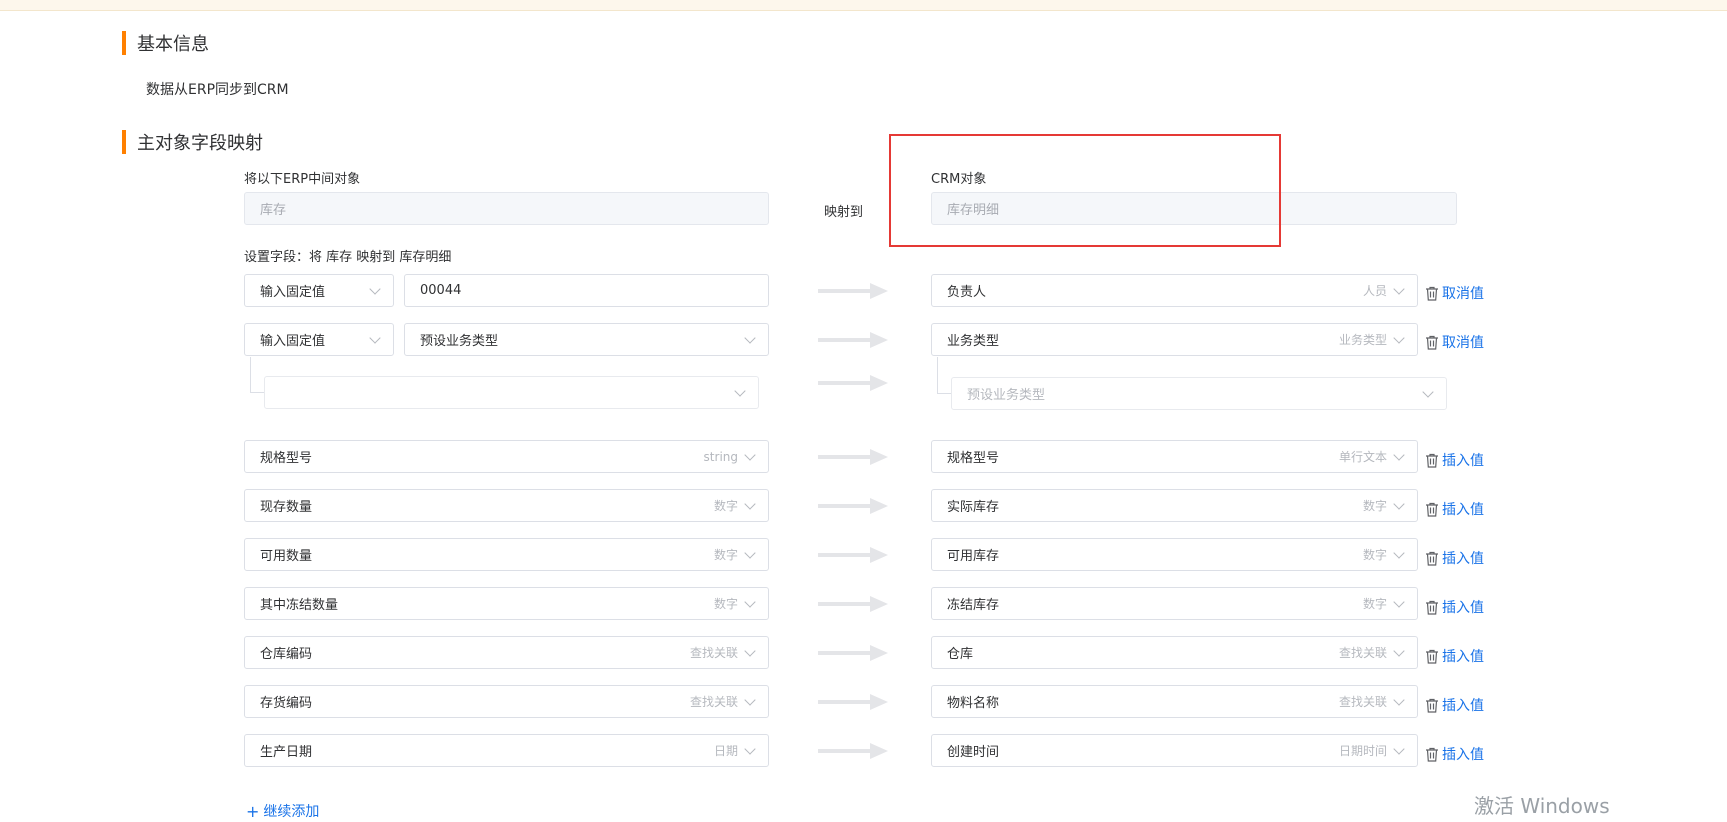  What do you see at coordinates (844, 212) in the screenshot?
I see `map-to-label: 映射到` at bounding box center [844, 212].